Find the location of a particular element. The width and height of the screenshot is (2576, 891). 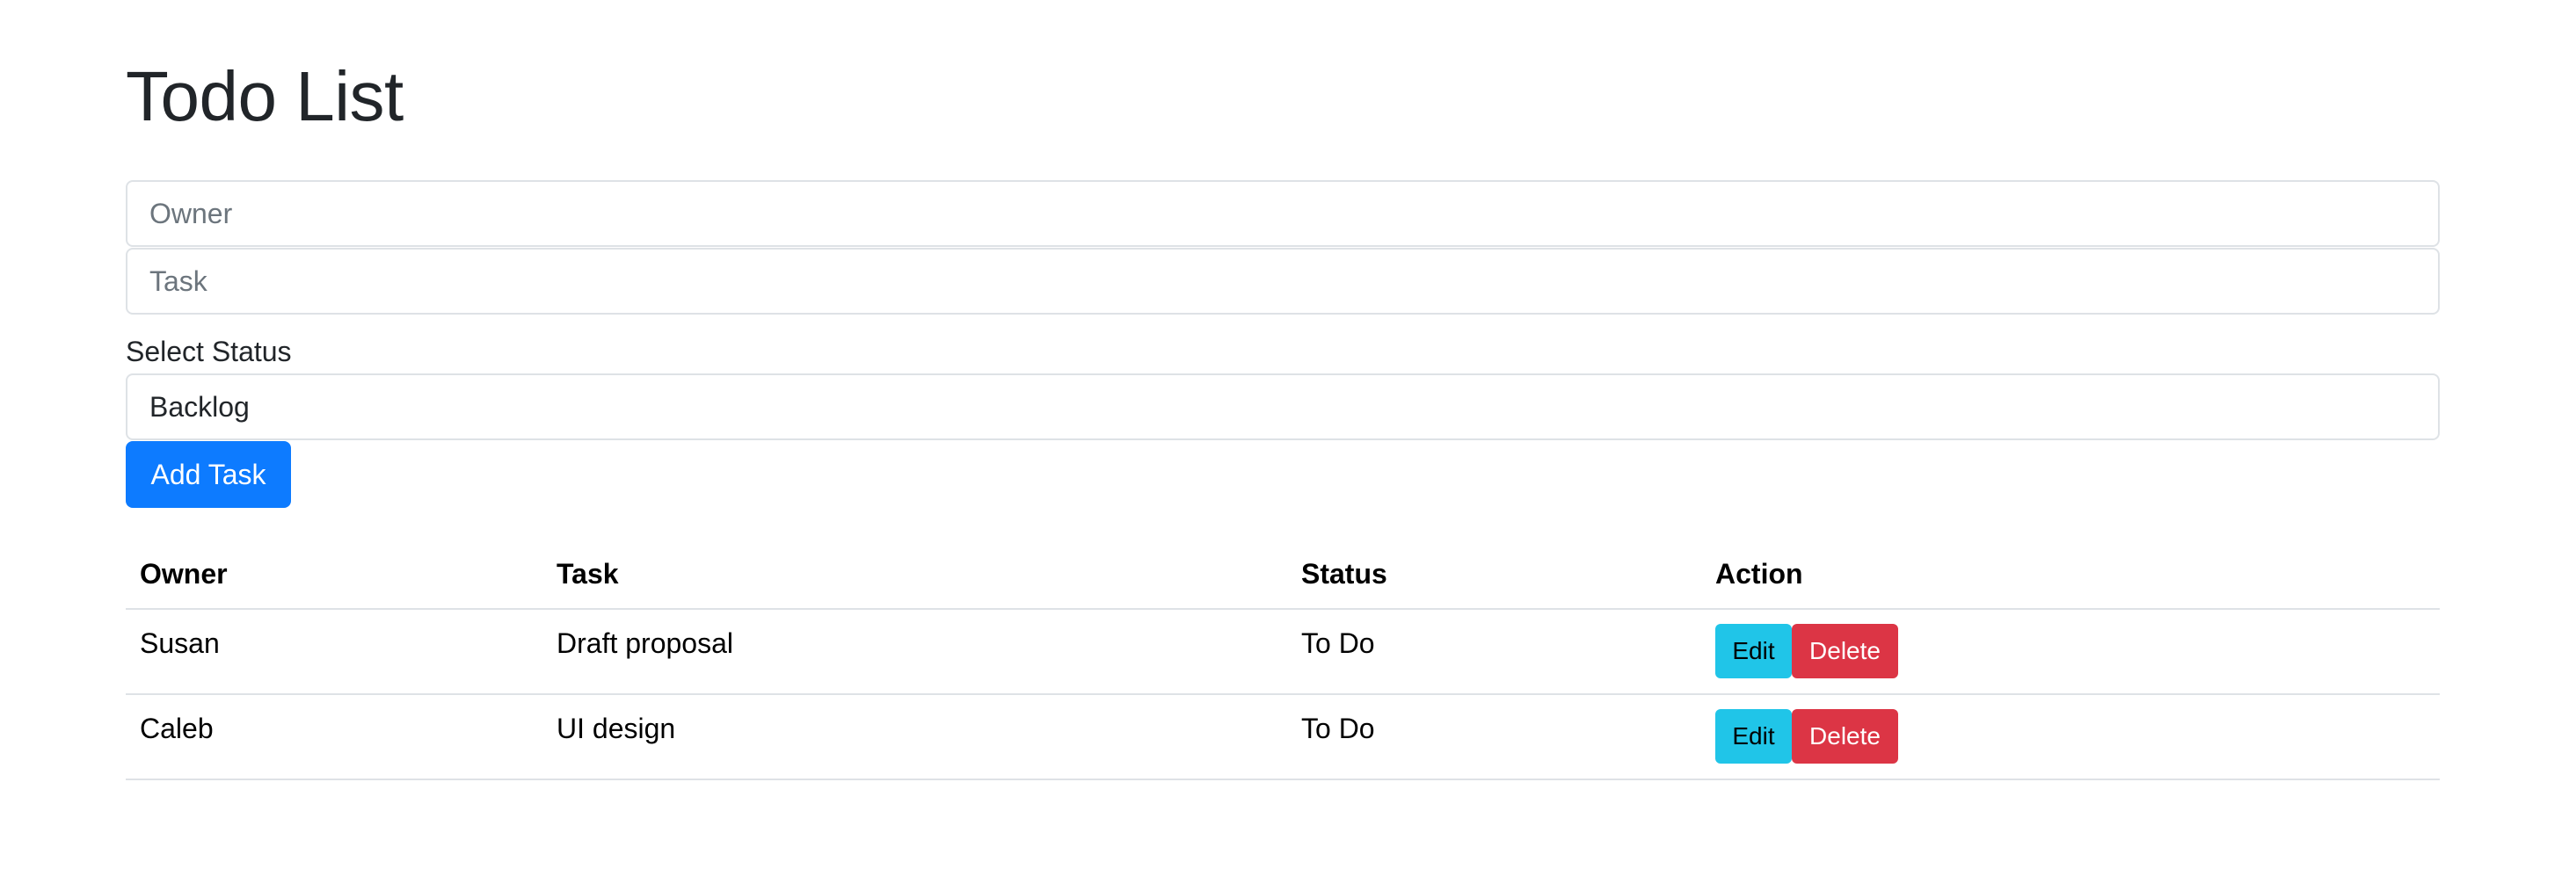

task-column-header: Task is located at coordinates (915, 575).